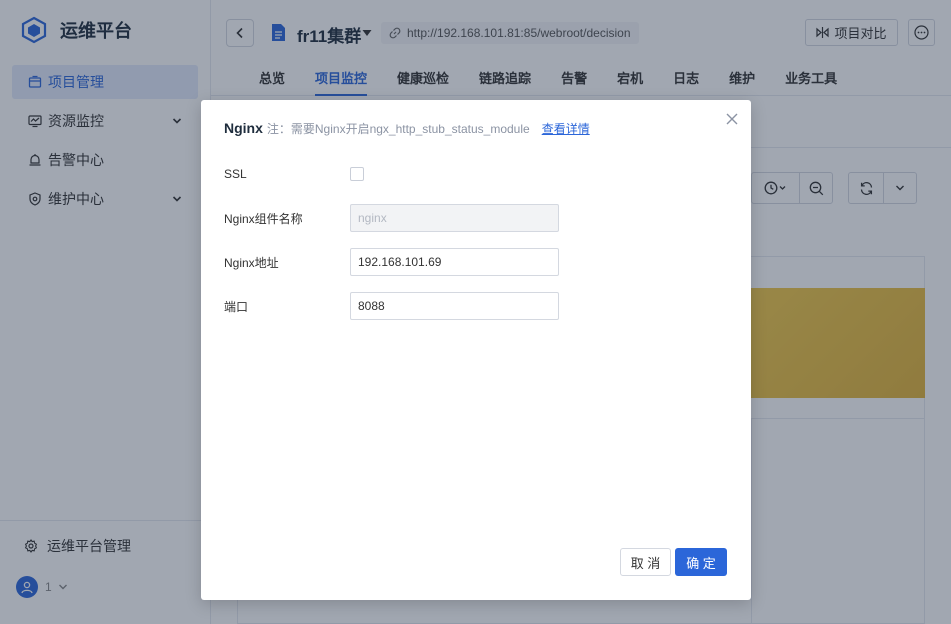 The image size is (951, 624). I want to click on ssl-row: SSL, so click(294, 174).